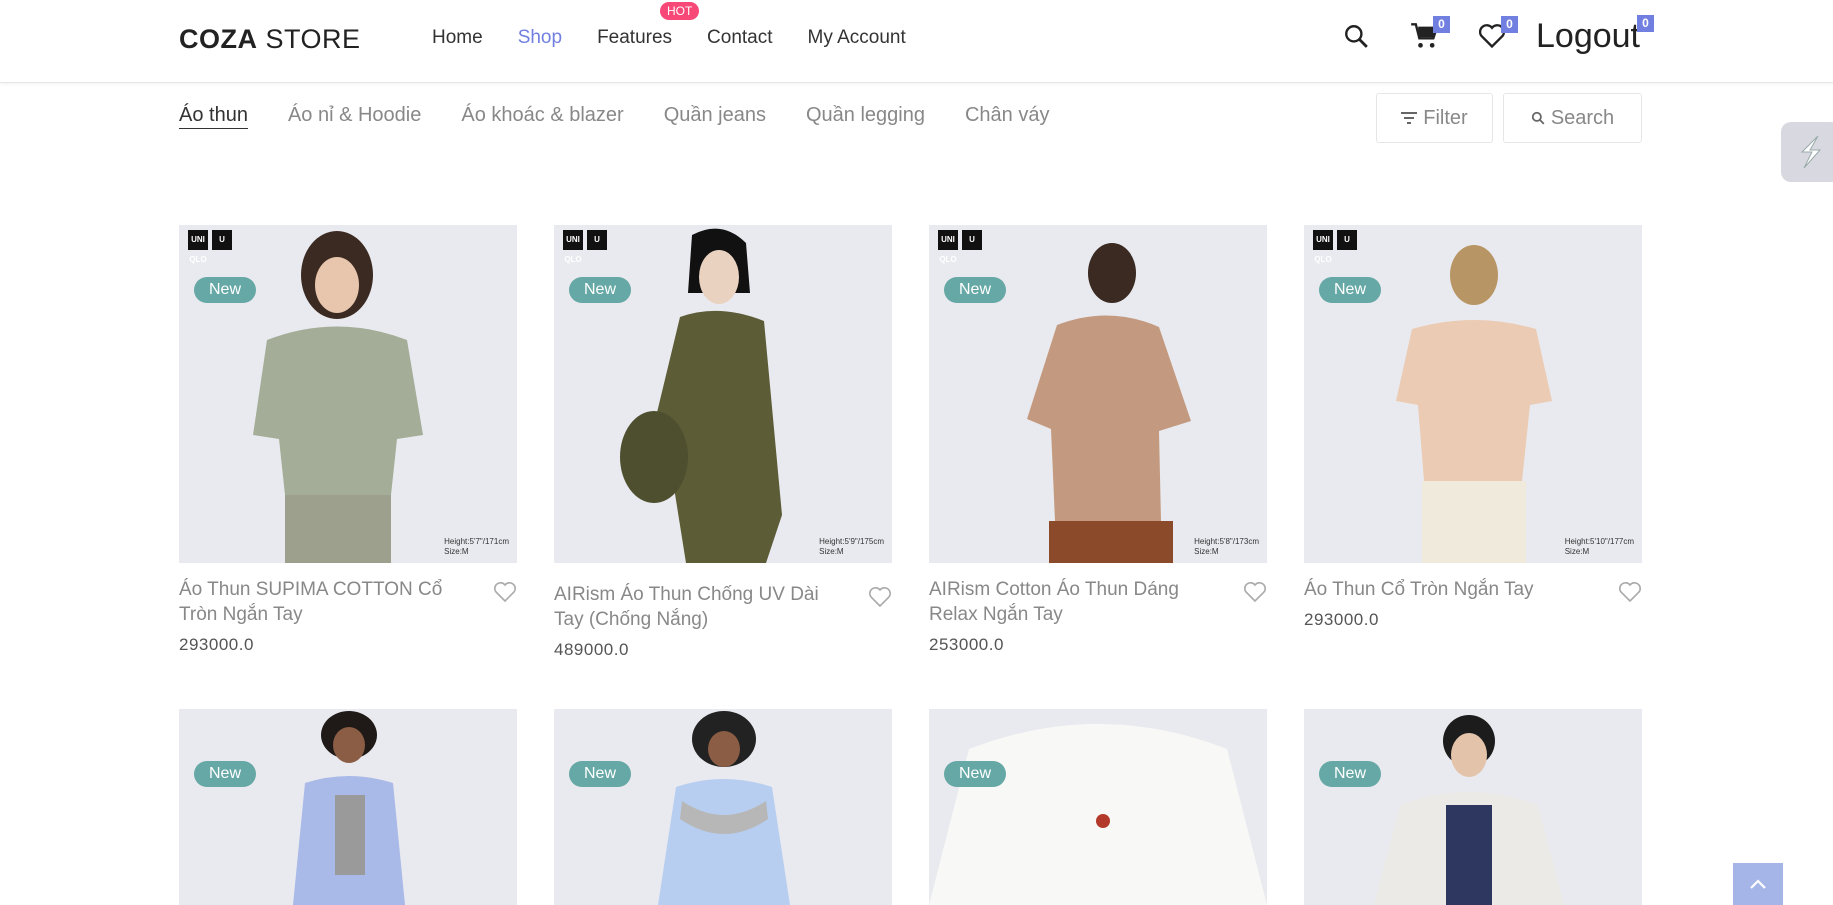 Image resolution: width=1833 pixels, height=905 pixels. What do you see at coordinates (1509, 24) in the screenshot?
I see `wishlist-count: 0` at bounding box center [1509, 24].